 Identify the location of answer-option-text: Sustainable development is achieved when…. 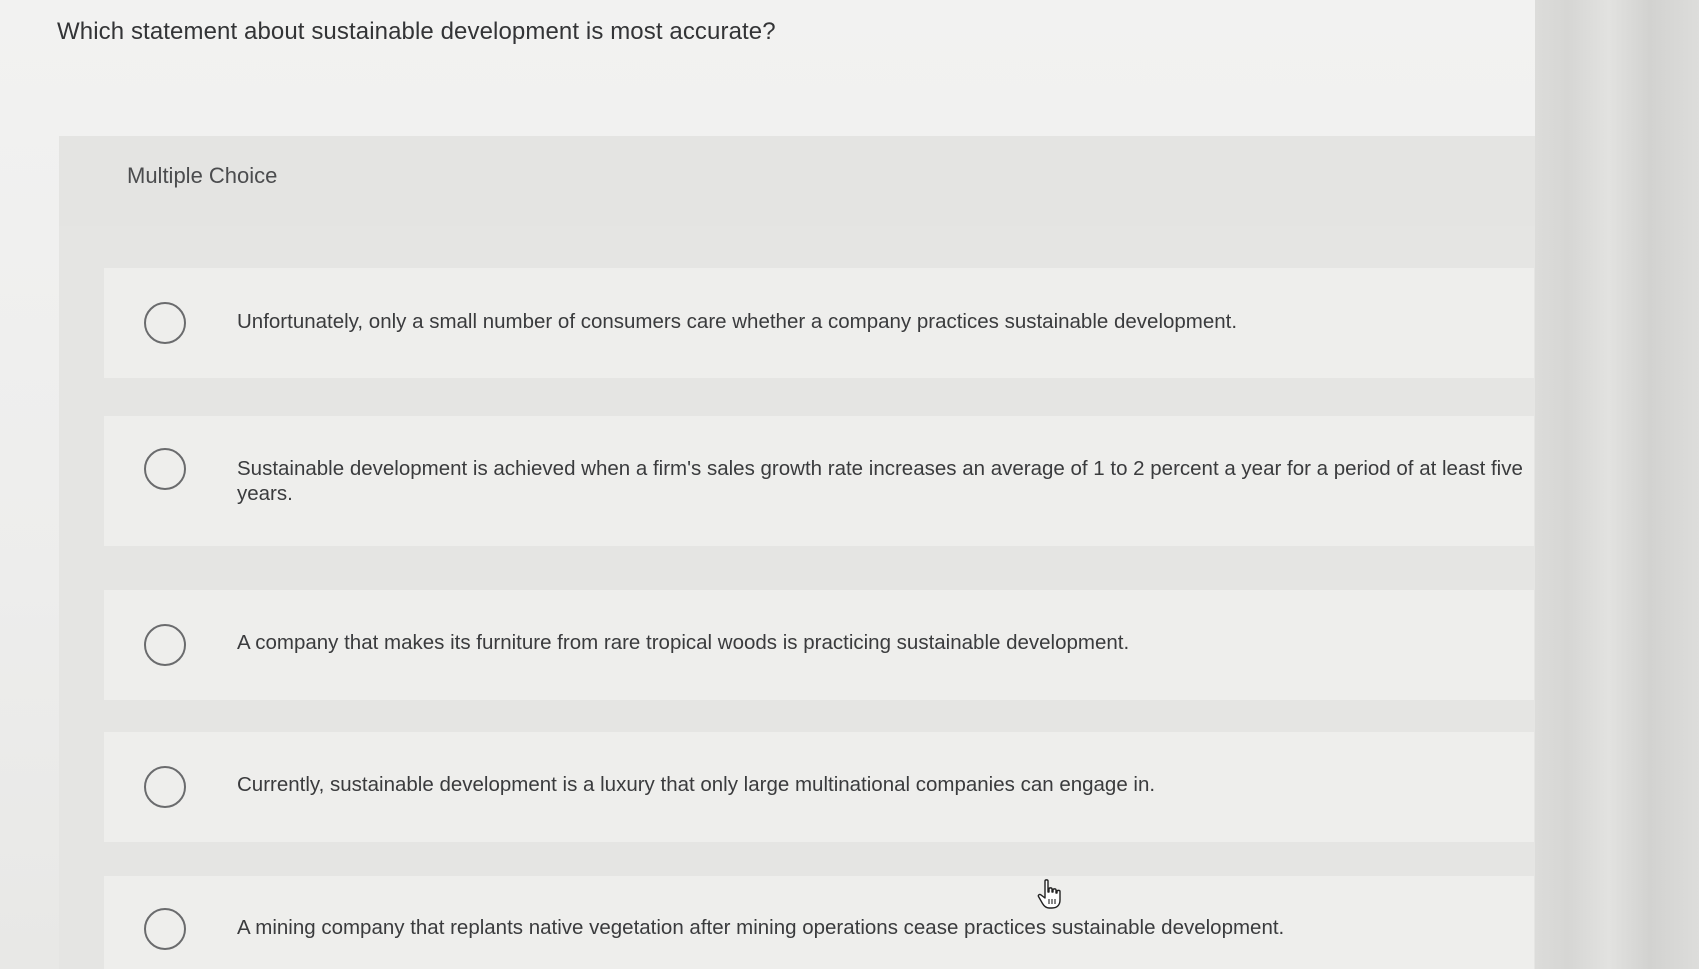
(880, 481).